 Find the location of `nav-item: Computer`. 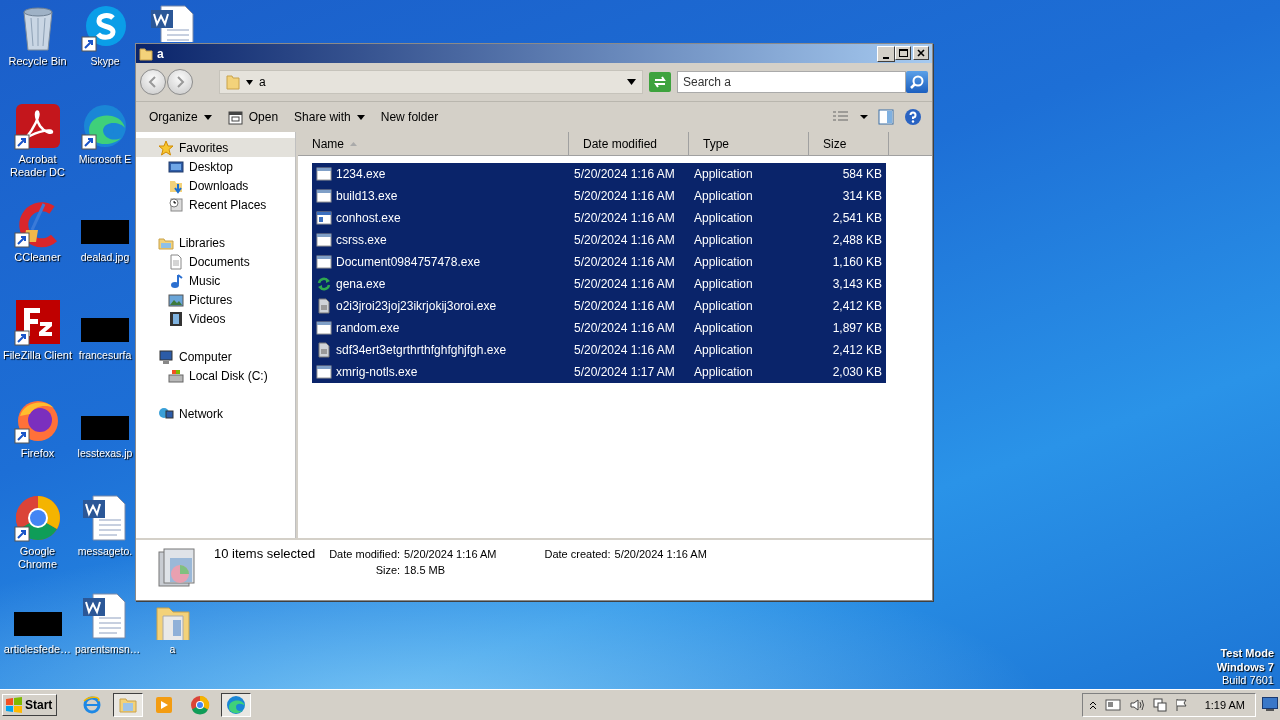

nav-item: Computer is located at coordinates (215, 356).